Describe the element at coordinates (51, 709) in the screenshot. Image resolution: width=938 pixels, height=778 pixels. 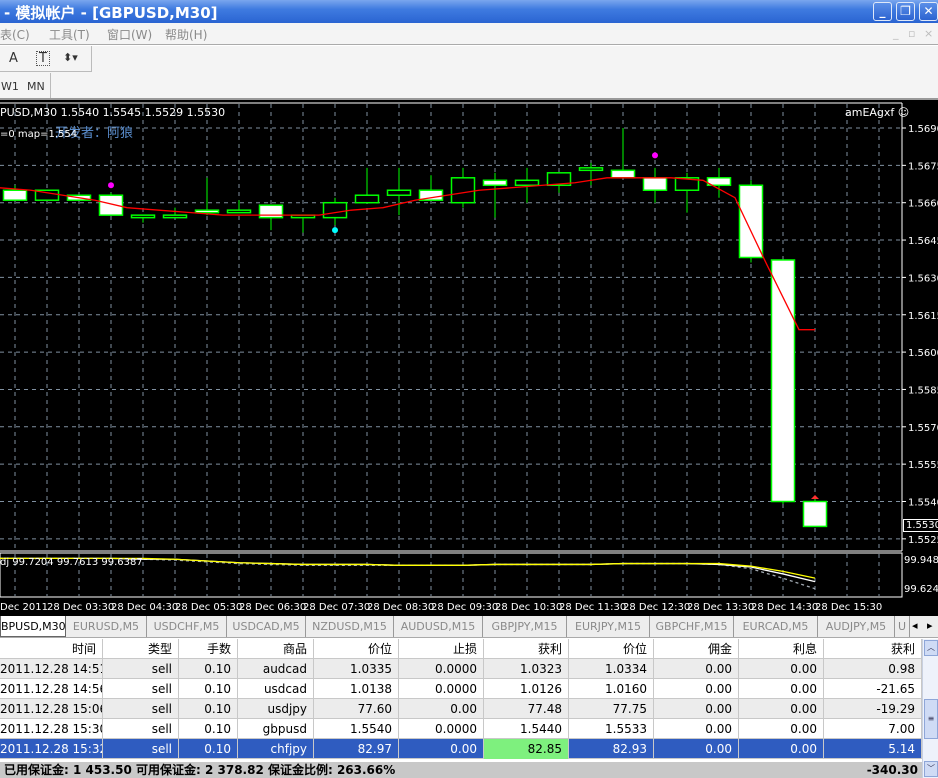
I see `table-cell: 2011.12.28 15:06` at that location.